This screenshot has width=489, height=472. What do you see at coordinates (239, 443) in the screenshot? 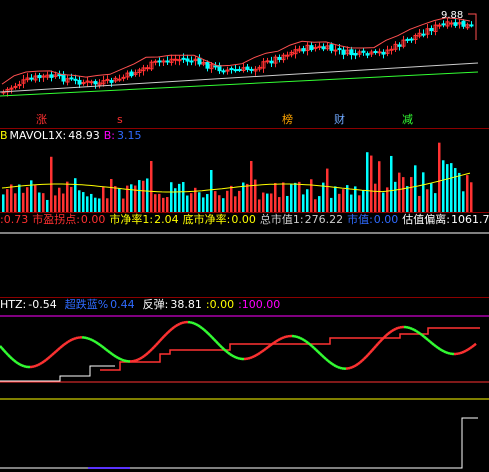
I see `signal-step-line` at bounding box center [239, 443].